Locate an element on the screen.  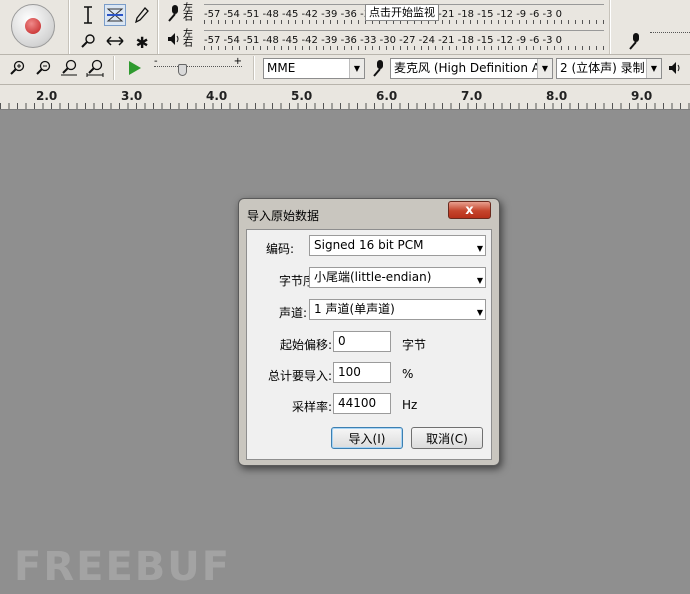
import-button: 导入(I) is located at coordinates (367, 438).